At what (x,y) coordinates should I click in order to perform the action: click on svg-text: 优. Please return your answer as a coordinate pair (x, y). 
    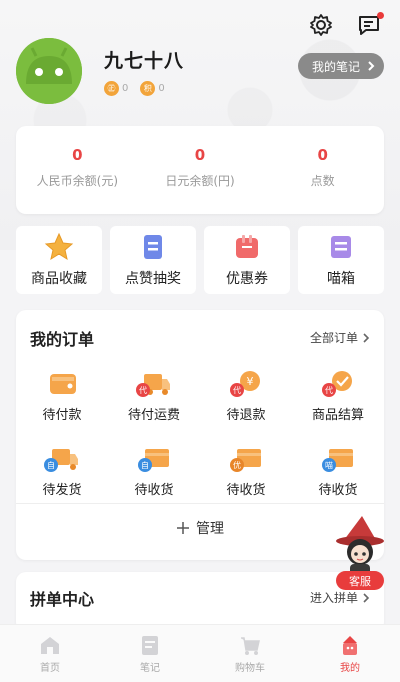
    Looking at the image, I should click on (237, 465).